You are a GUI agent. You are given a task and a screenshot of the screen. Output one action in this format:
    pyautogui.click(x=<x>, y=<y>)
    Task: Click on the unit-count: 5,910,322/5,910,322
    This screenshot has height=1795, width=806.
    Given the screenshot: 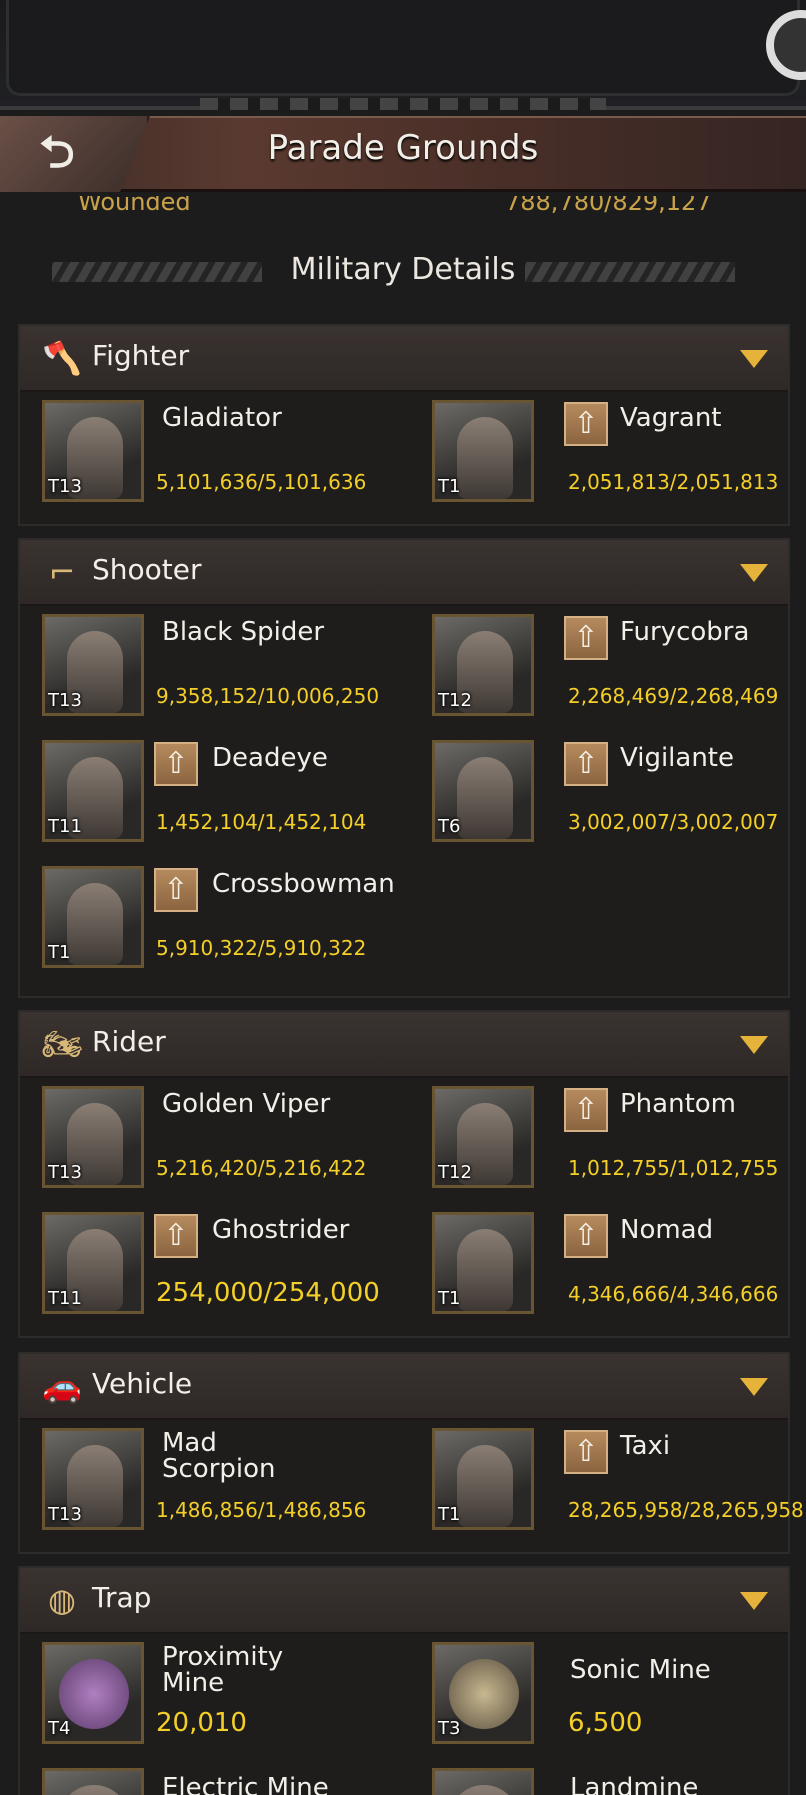 What is the action you would take?
    pyautogui.click(x=261, y=948)
    